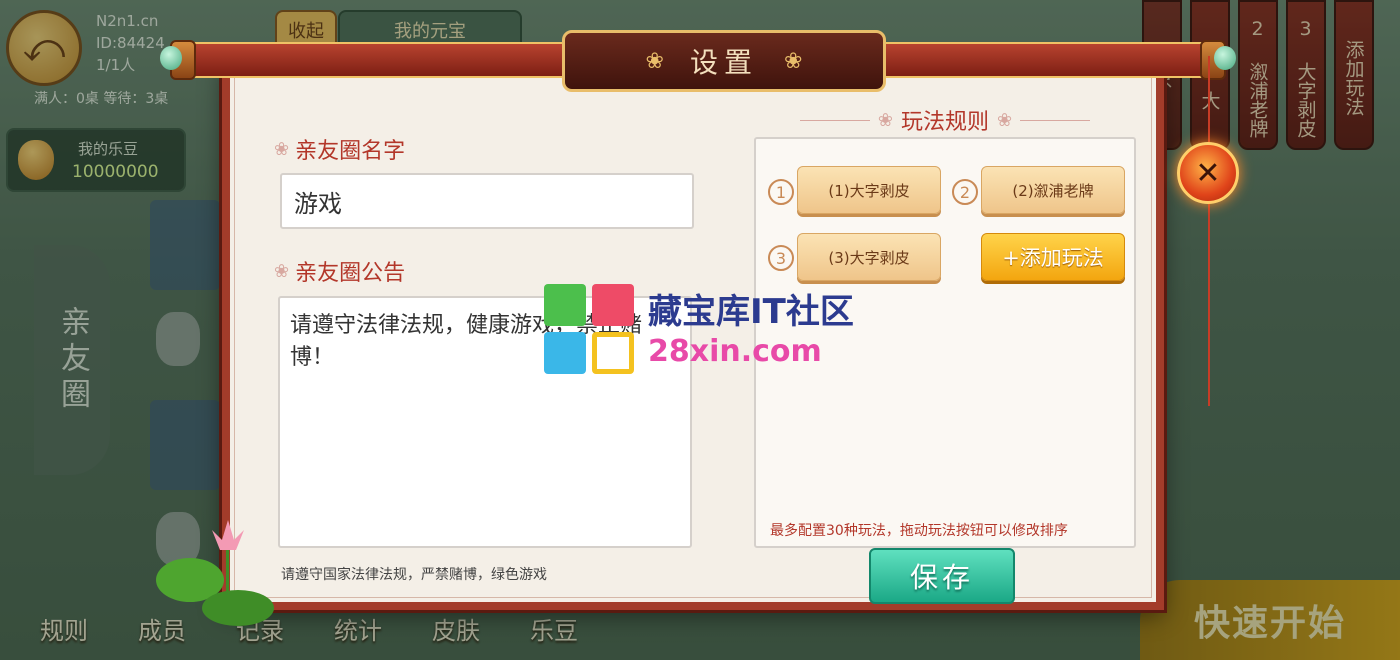 The width and height of the screenshot is (1400, 660). Describe the element at coordinates (1258, 75) in the screenshot. I see `banner-2: 2 溆浦老牌` at that location.